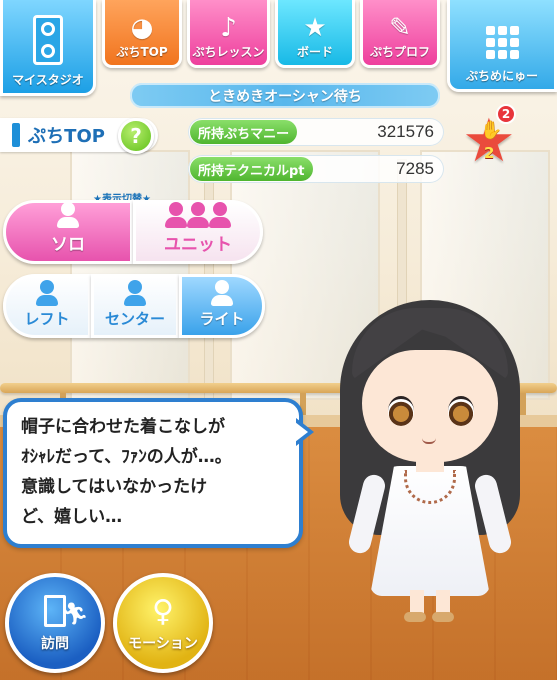 The height and width of the screenshot is (680, 557). What do you see at coordinates (142, 28) in the screenshot?
I see `bird-icon: ◕` at bounding box center [142, 28].